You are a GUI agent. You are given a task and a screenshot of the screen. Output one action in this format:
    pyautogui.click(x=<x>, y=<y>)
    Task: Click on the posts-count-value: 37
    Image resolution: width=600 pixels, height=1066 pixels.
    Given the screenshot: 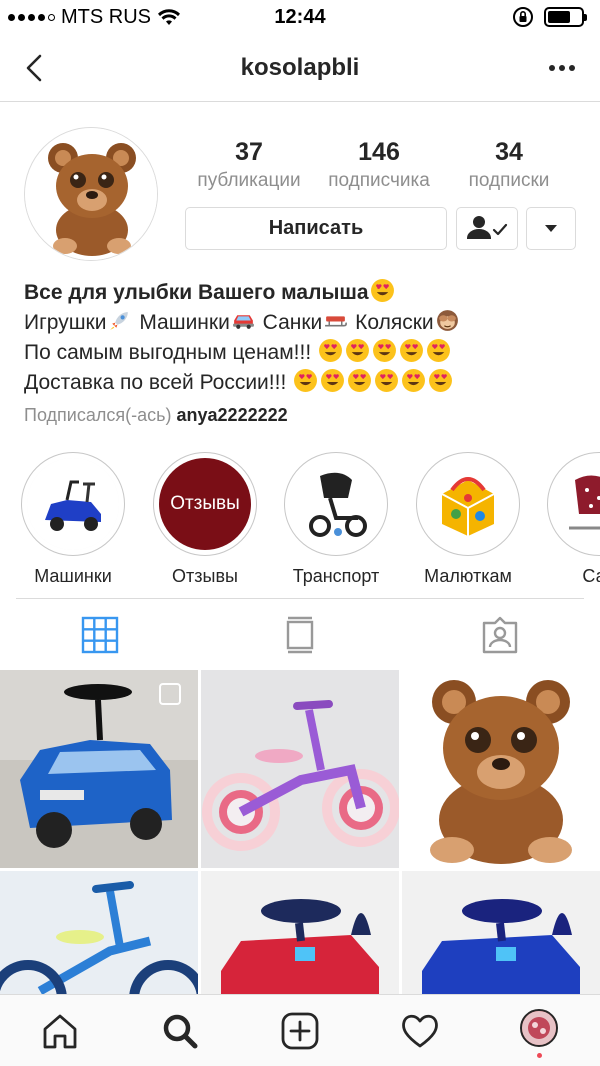 What is the action you would take?
    pyautogui.click(x=249, y=152)
    